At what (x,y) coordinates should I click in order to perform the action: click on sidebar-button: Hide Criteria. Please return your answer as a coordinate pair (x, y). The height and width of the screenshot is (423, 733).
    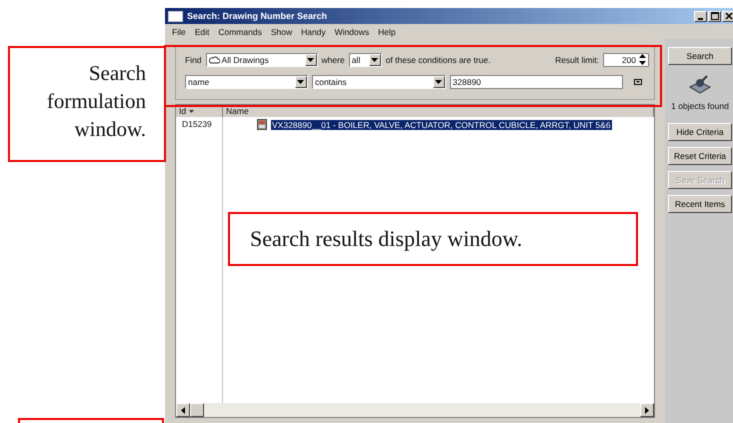
    Looking at the image, I should click on (700, 132).